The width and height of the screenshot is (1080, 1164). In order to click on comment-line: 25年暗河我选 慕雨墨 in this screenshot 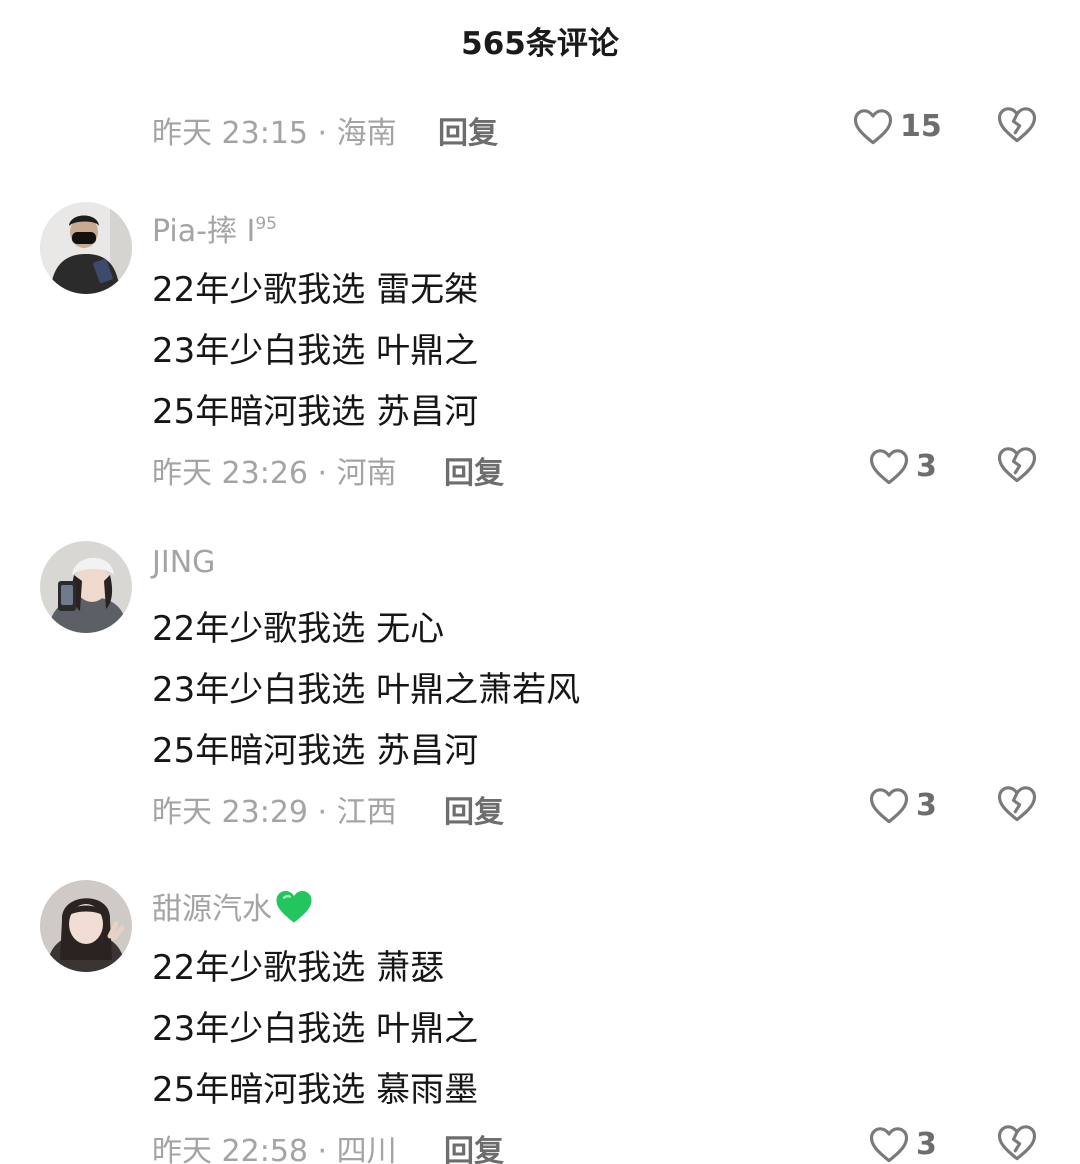, I will do `click(315, 1090)`.